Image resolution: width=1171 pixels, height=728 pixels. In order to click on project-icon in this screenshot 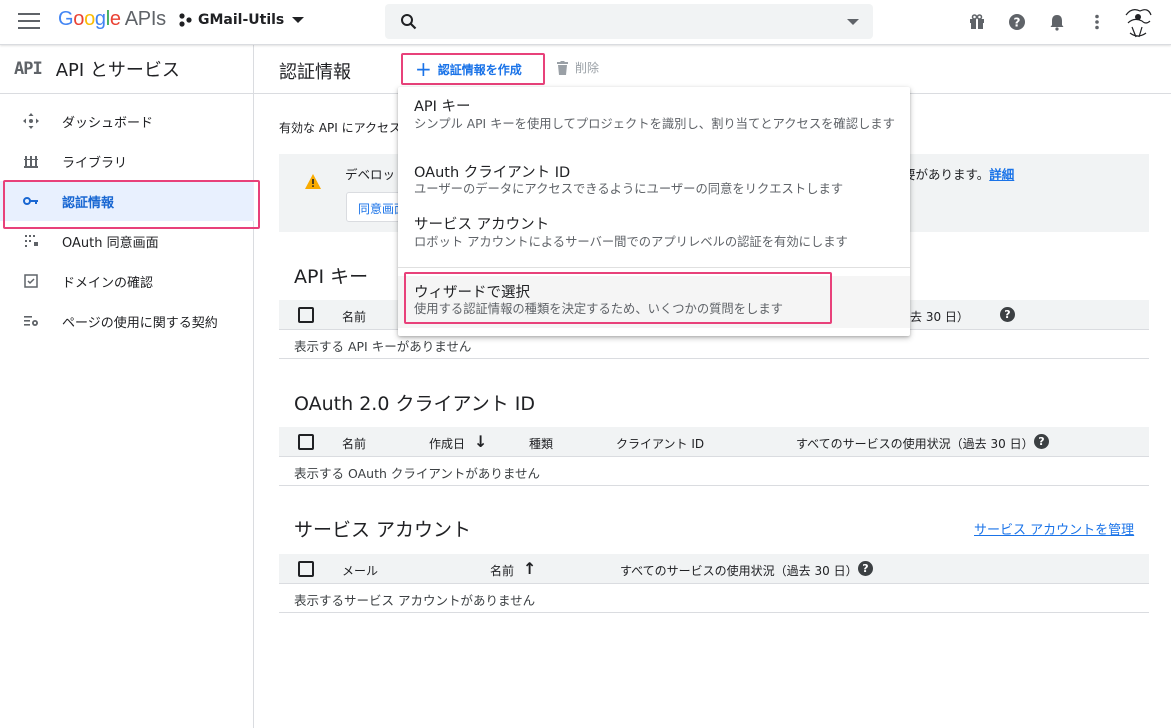, I will do `click(185, 20)`.